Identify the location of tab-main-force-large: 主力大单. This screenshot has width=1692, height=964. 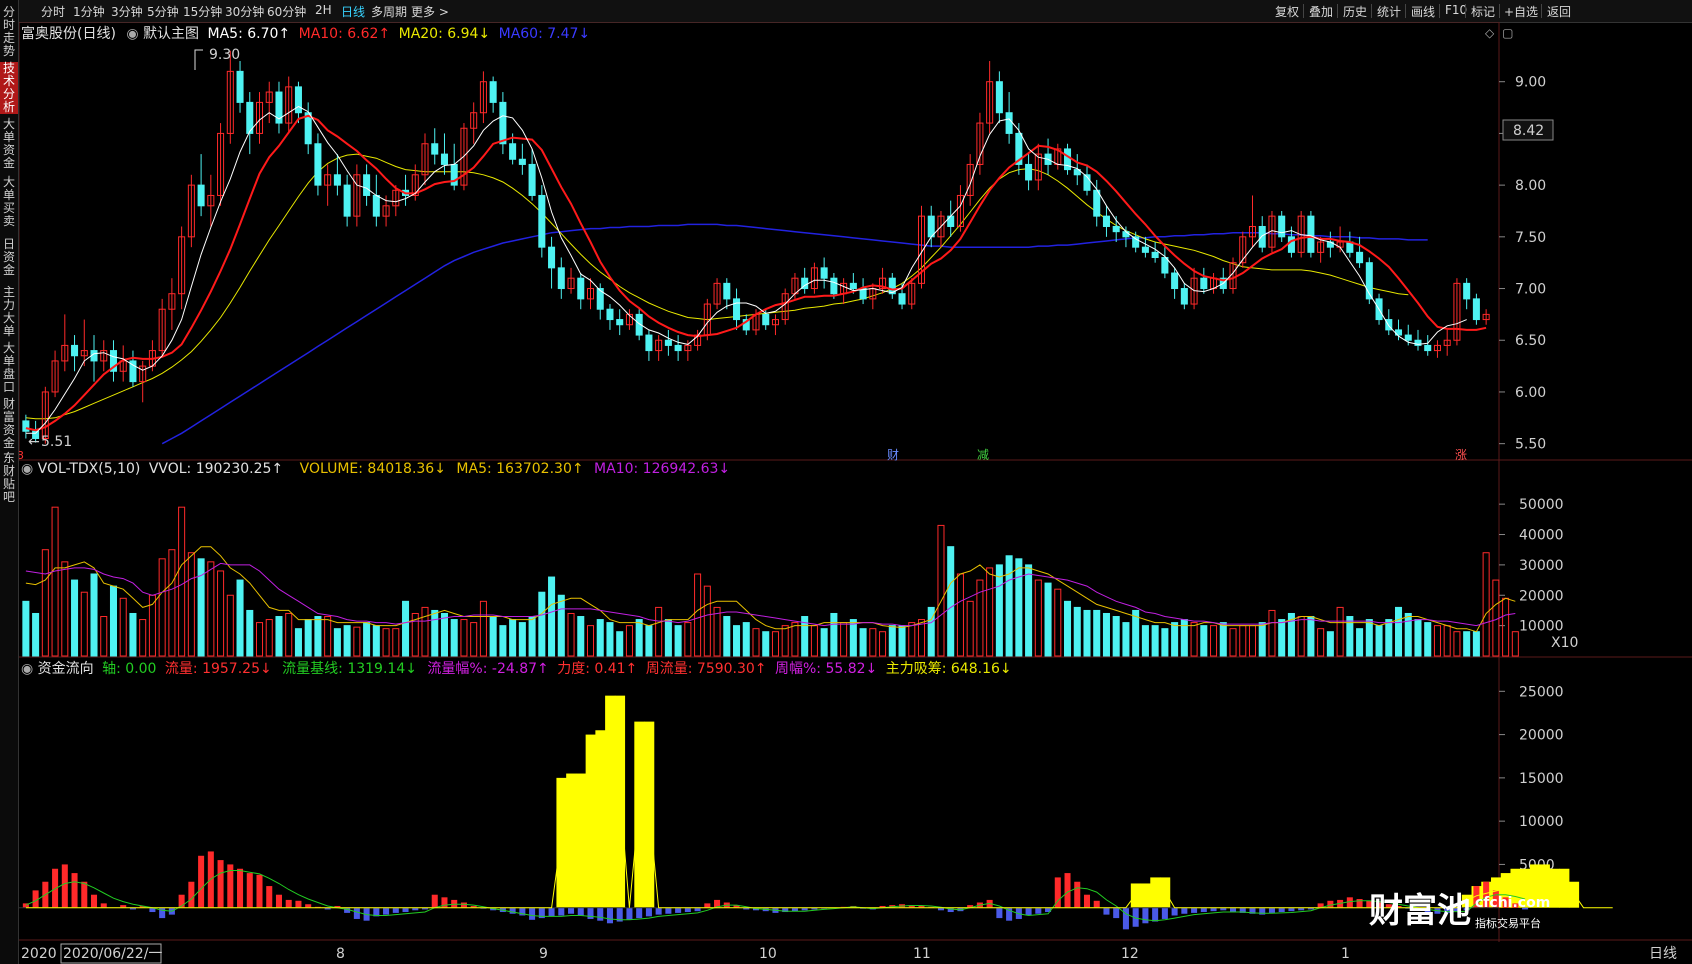
(9, 312).